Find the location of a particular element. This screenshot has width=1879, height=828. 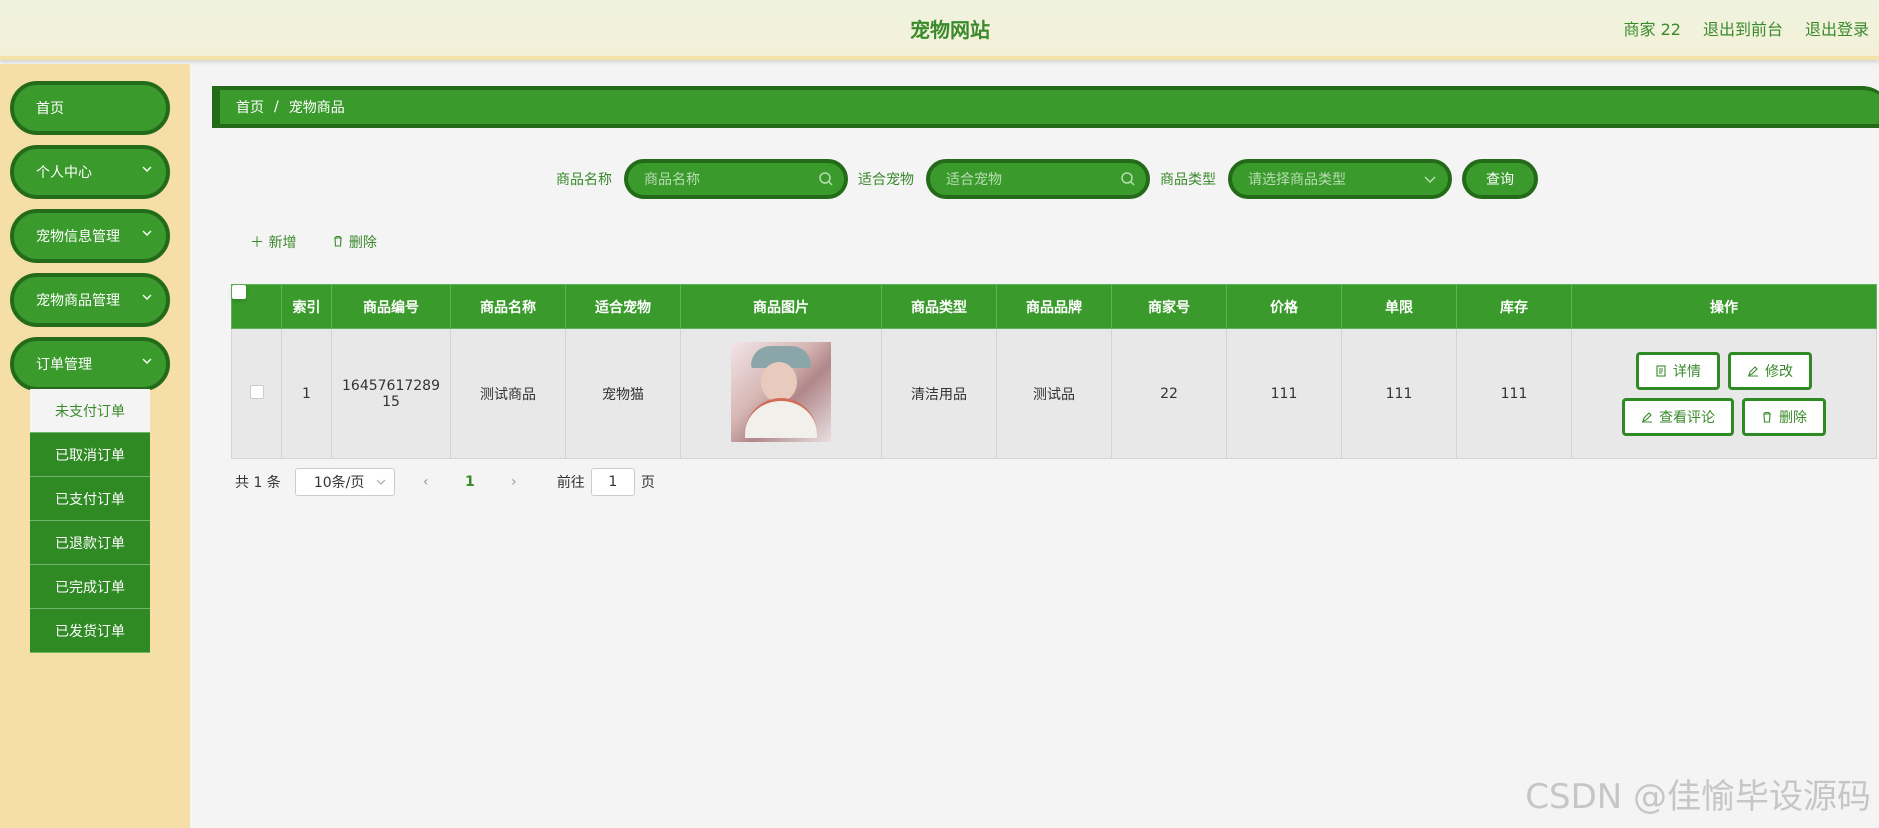

cell-code: 16457617289 15 is located at coordinates (391, 393).